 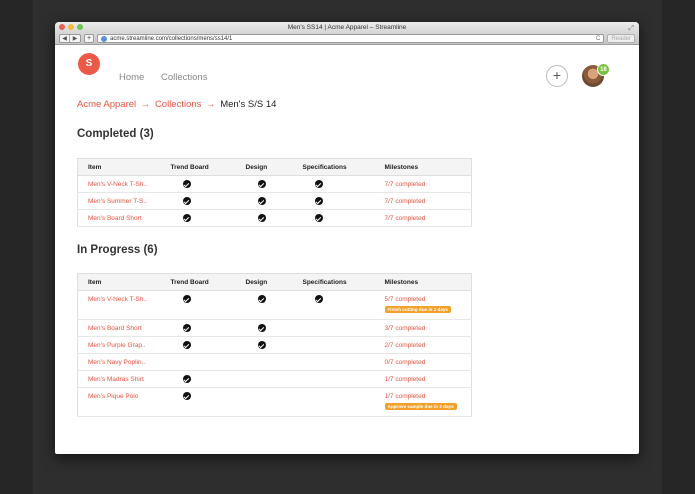 What do you see at coordinates (420, 406) in the screenshot?
I see `due-warning-badge: Approve sample due in 2 days` at bounding box center [420, 406].